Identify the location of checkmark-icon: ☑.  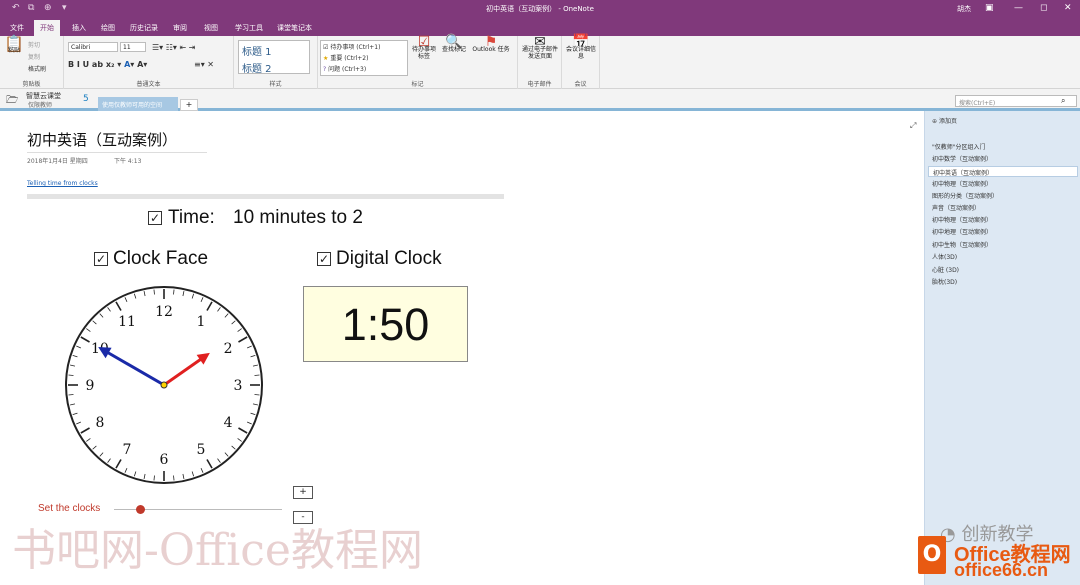
(424, 42).